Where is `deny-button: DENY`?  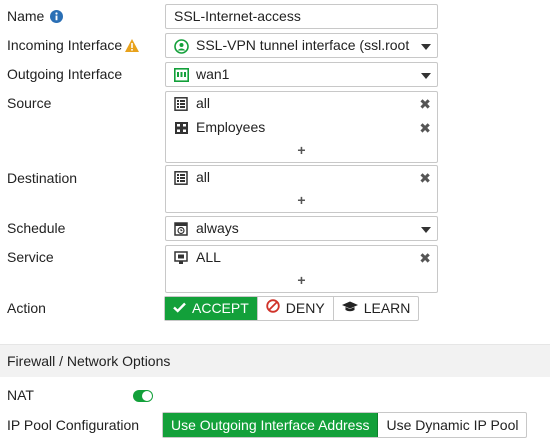
deny-button: DENY is located at coordinates (296, 308).